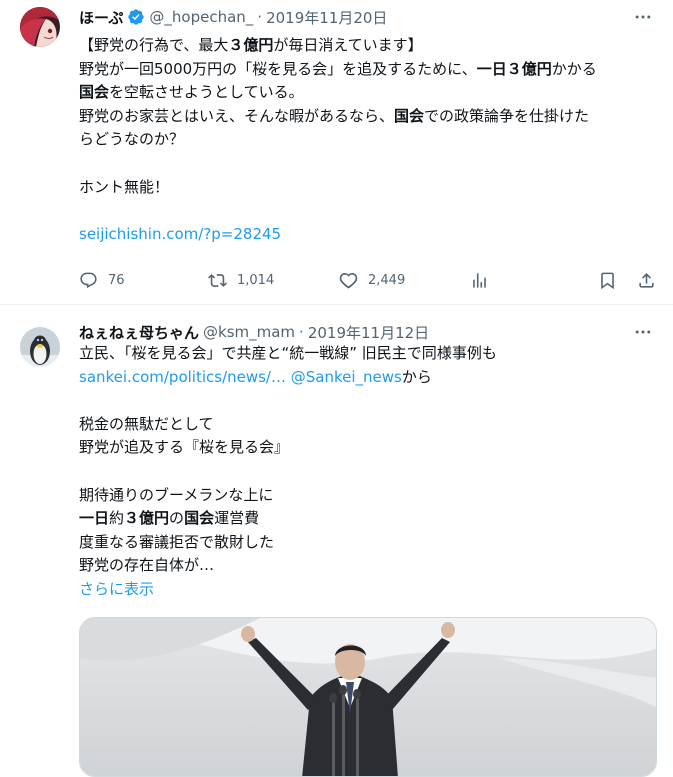 This screenshot has width=673, height=777. I want to click on text-segment: の, so click(177, 518).